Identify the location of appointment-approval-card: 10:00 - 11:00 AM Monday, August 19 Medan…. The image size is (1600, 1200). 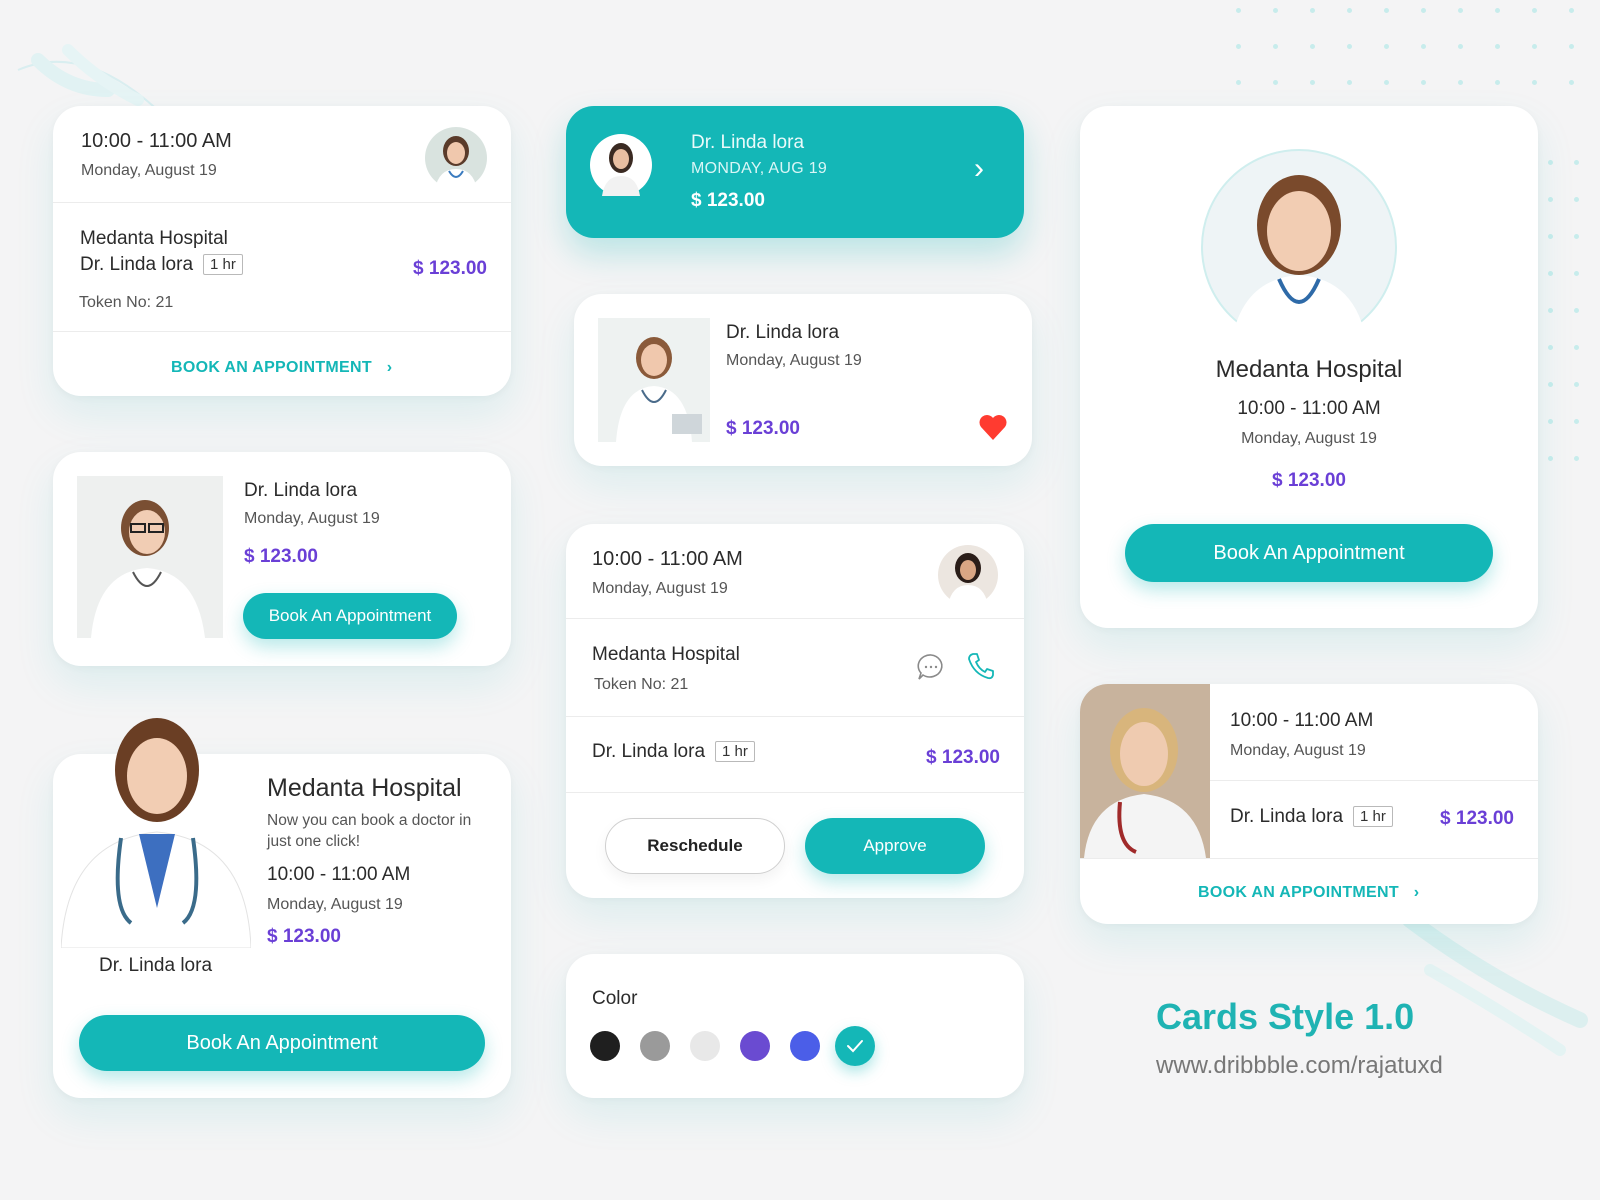
(795, 711).